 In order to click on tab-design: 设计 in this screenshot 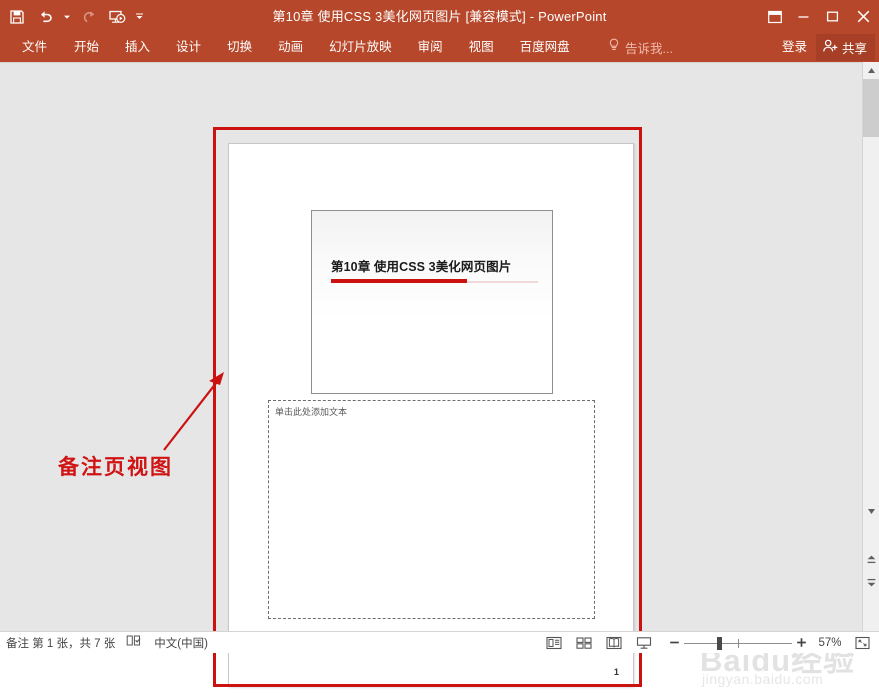, I will do `click(188, 47)`.